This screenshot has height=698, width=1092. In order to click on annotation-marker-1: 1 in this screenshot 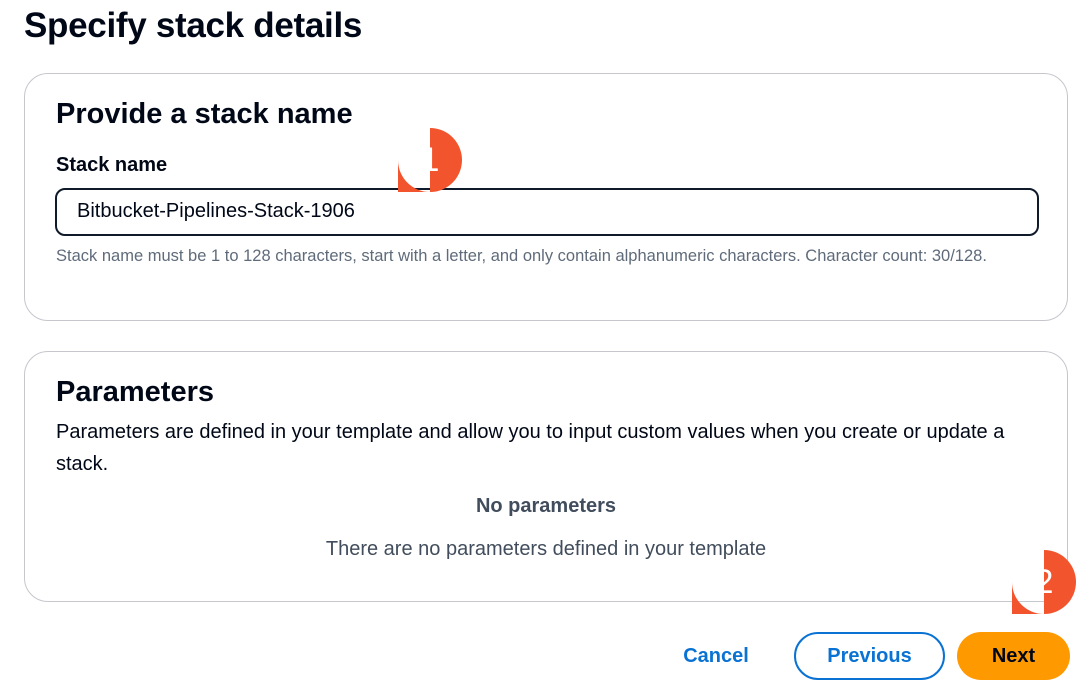, I will do `click(430, 160)`.